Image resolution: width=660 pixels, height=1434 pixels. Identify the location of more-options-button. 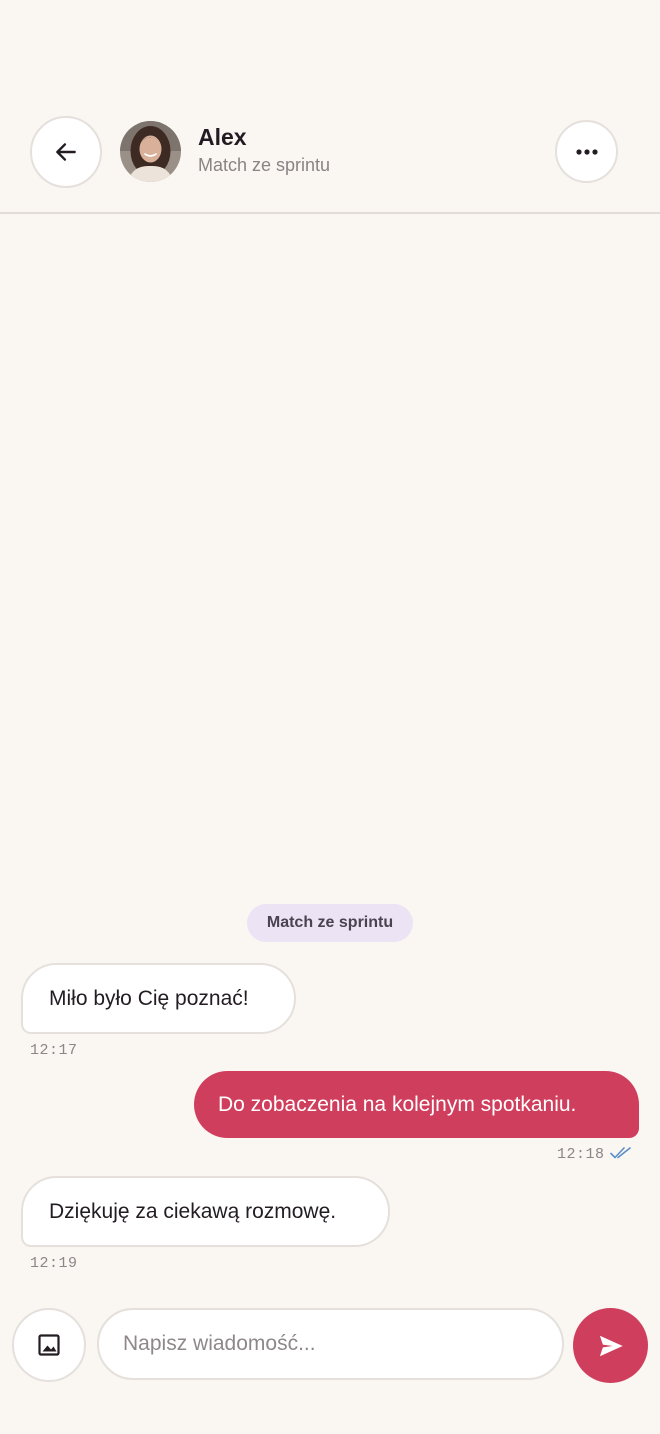
(586, 151).